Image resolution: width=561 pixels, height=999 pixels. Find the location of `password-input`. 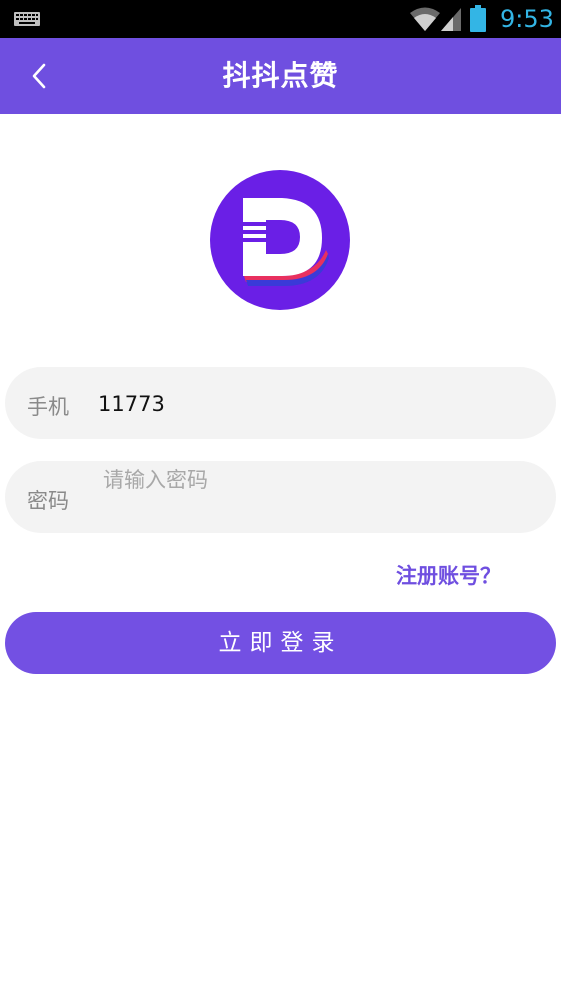

password-input is located at coordinates (313, 480).